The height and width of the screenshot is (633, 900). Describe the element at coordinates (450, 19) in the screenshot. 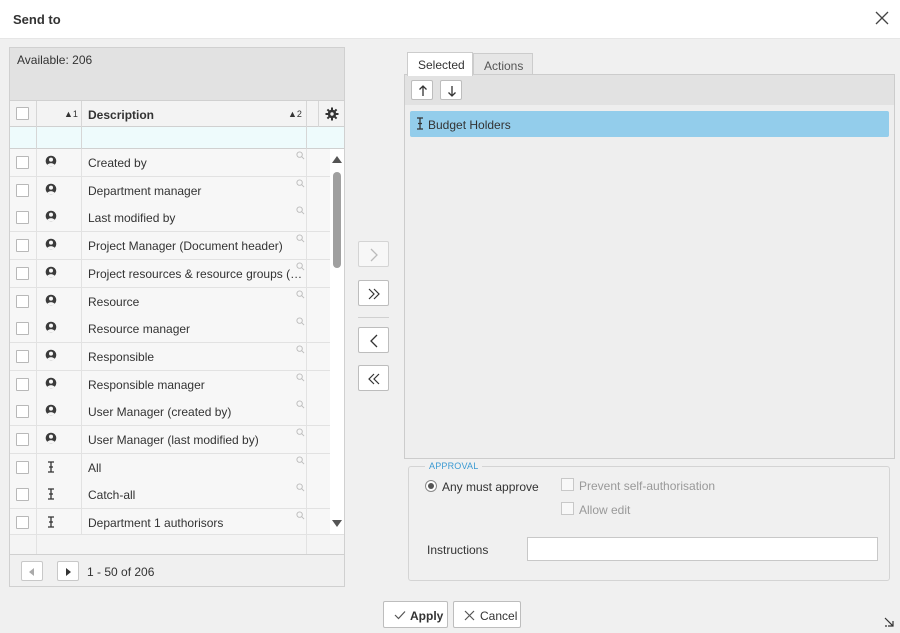

I see `dialog-titlebar: Send to` at that location.